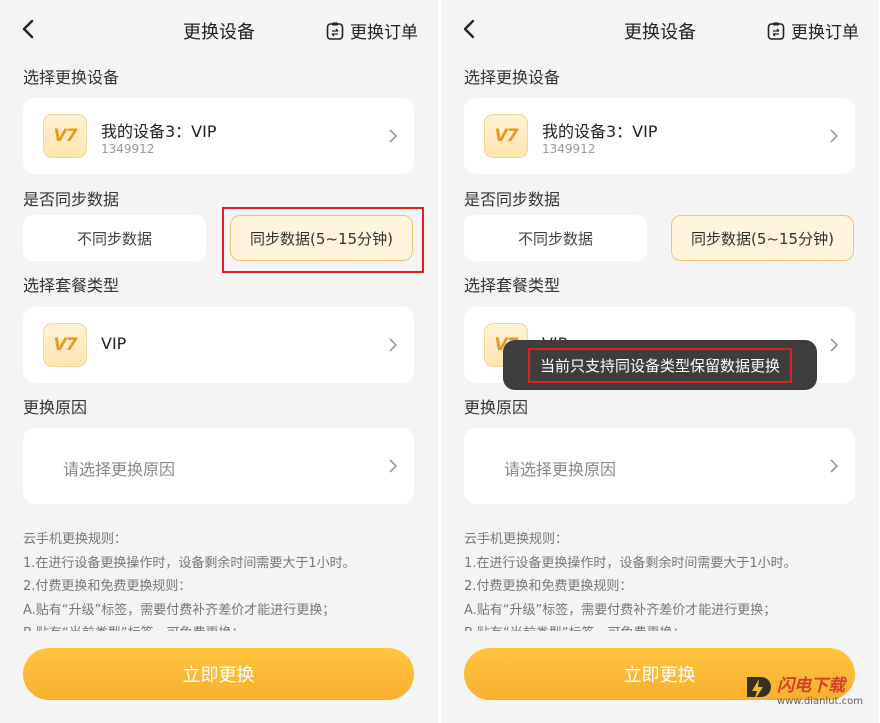 Image resolution: width=880 pixels, height=723 pixels. I want to click on watermark-url: www.dianlut.com, so click(820, 701).